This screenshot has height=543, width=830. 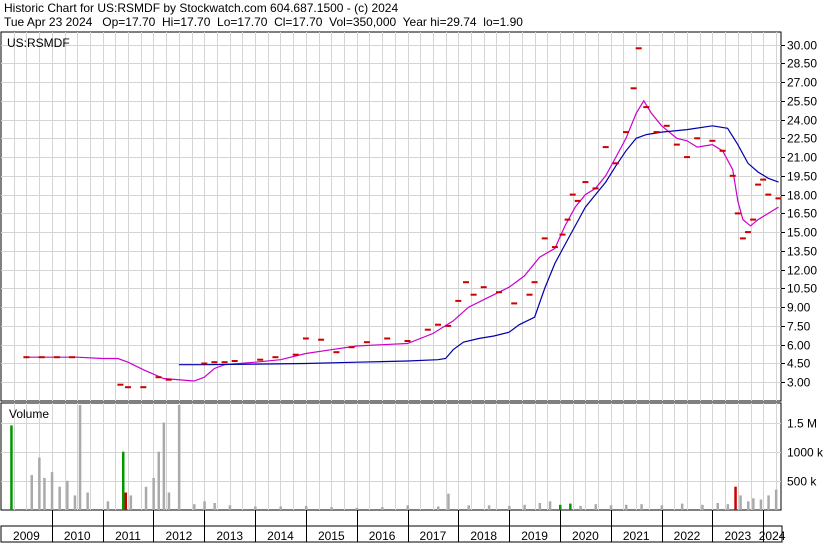 I want to click on x-axis-year-label: 2020, so click(x=585, y=536).